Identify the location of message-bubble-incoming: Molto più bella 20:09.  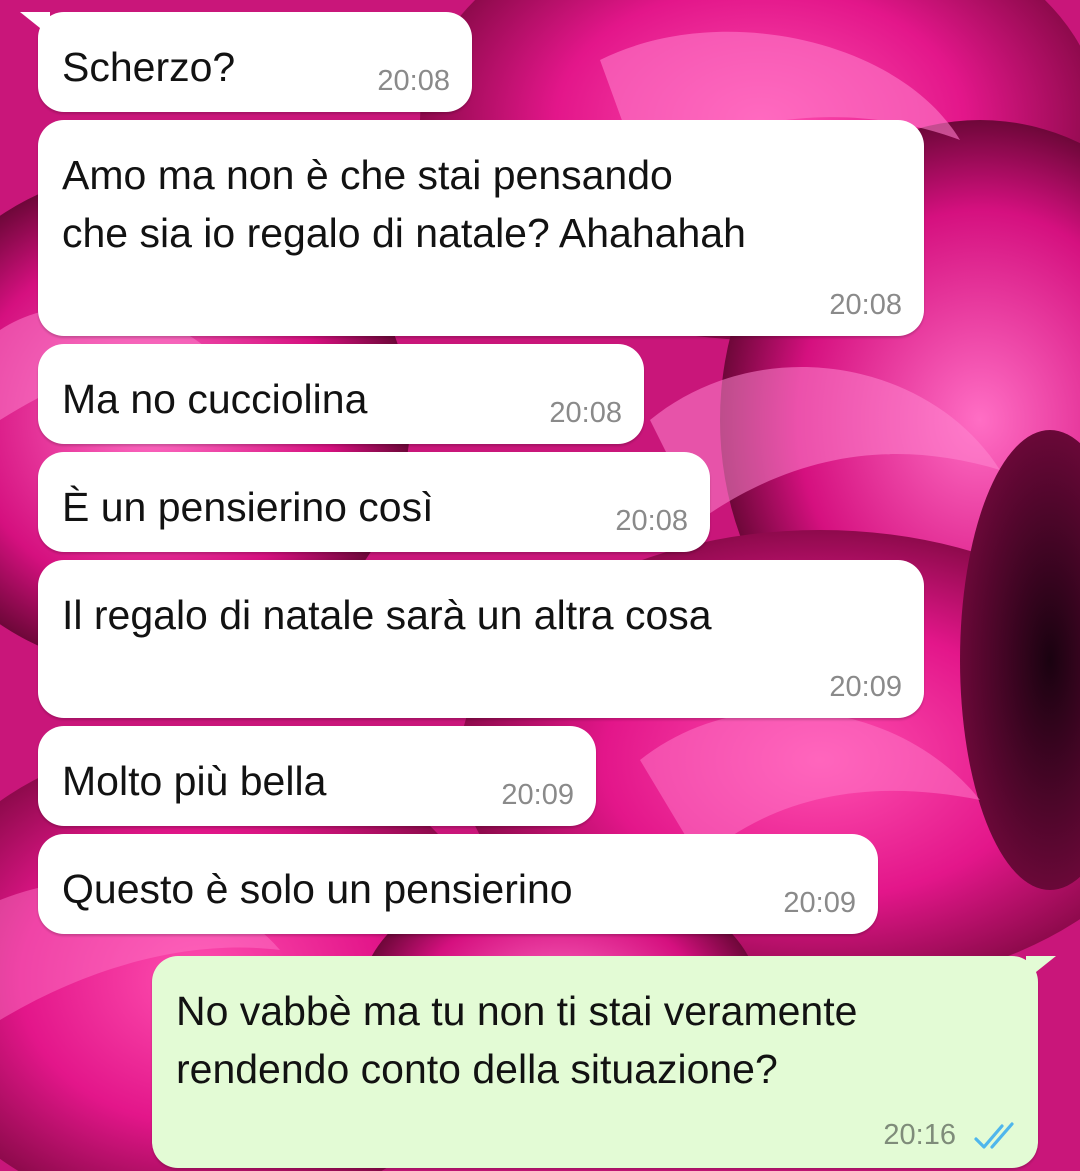
(317, 776).